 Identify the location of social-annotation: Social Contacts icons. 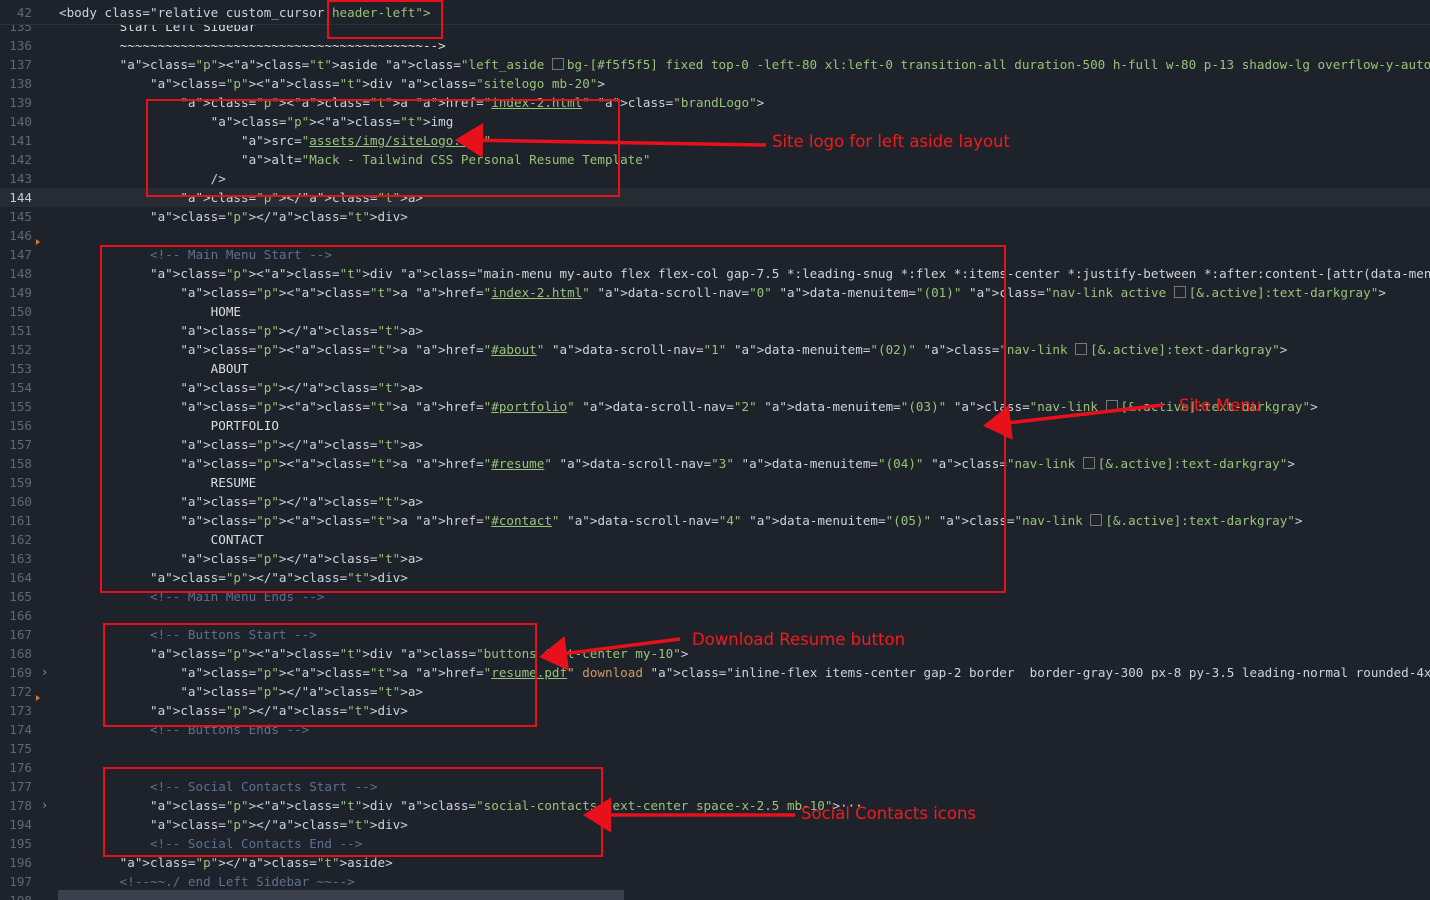
(889, 813).